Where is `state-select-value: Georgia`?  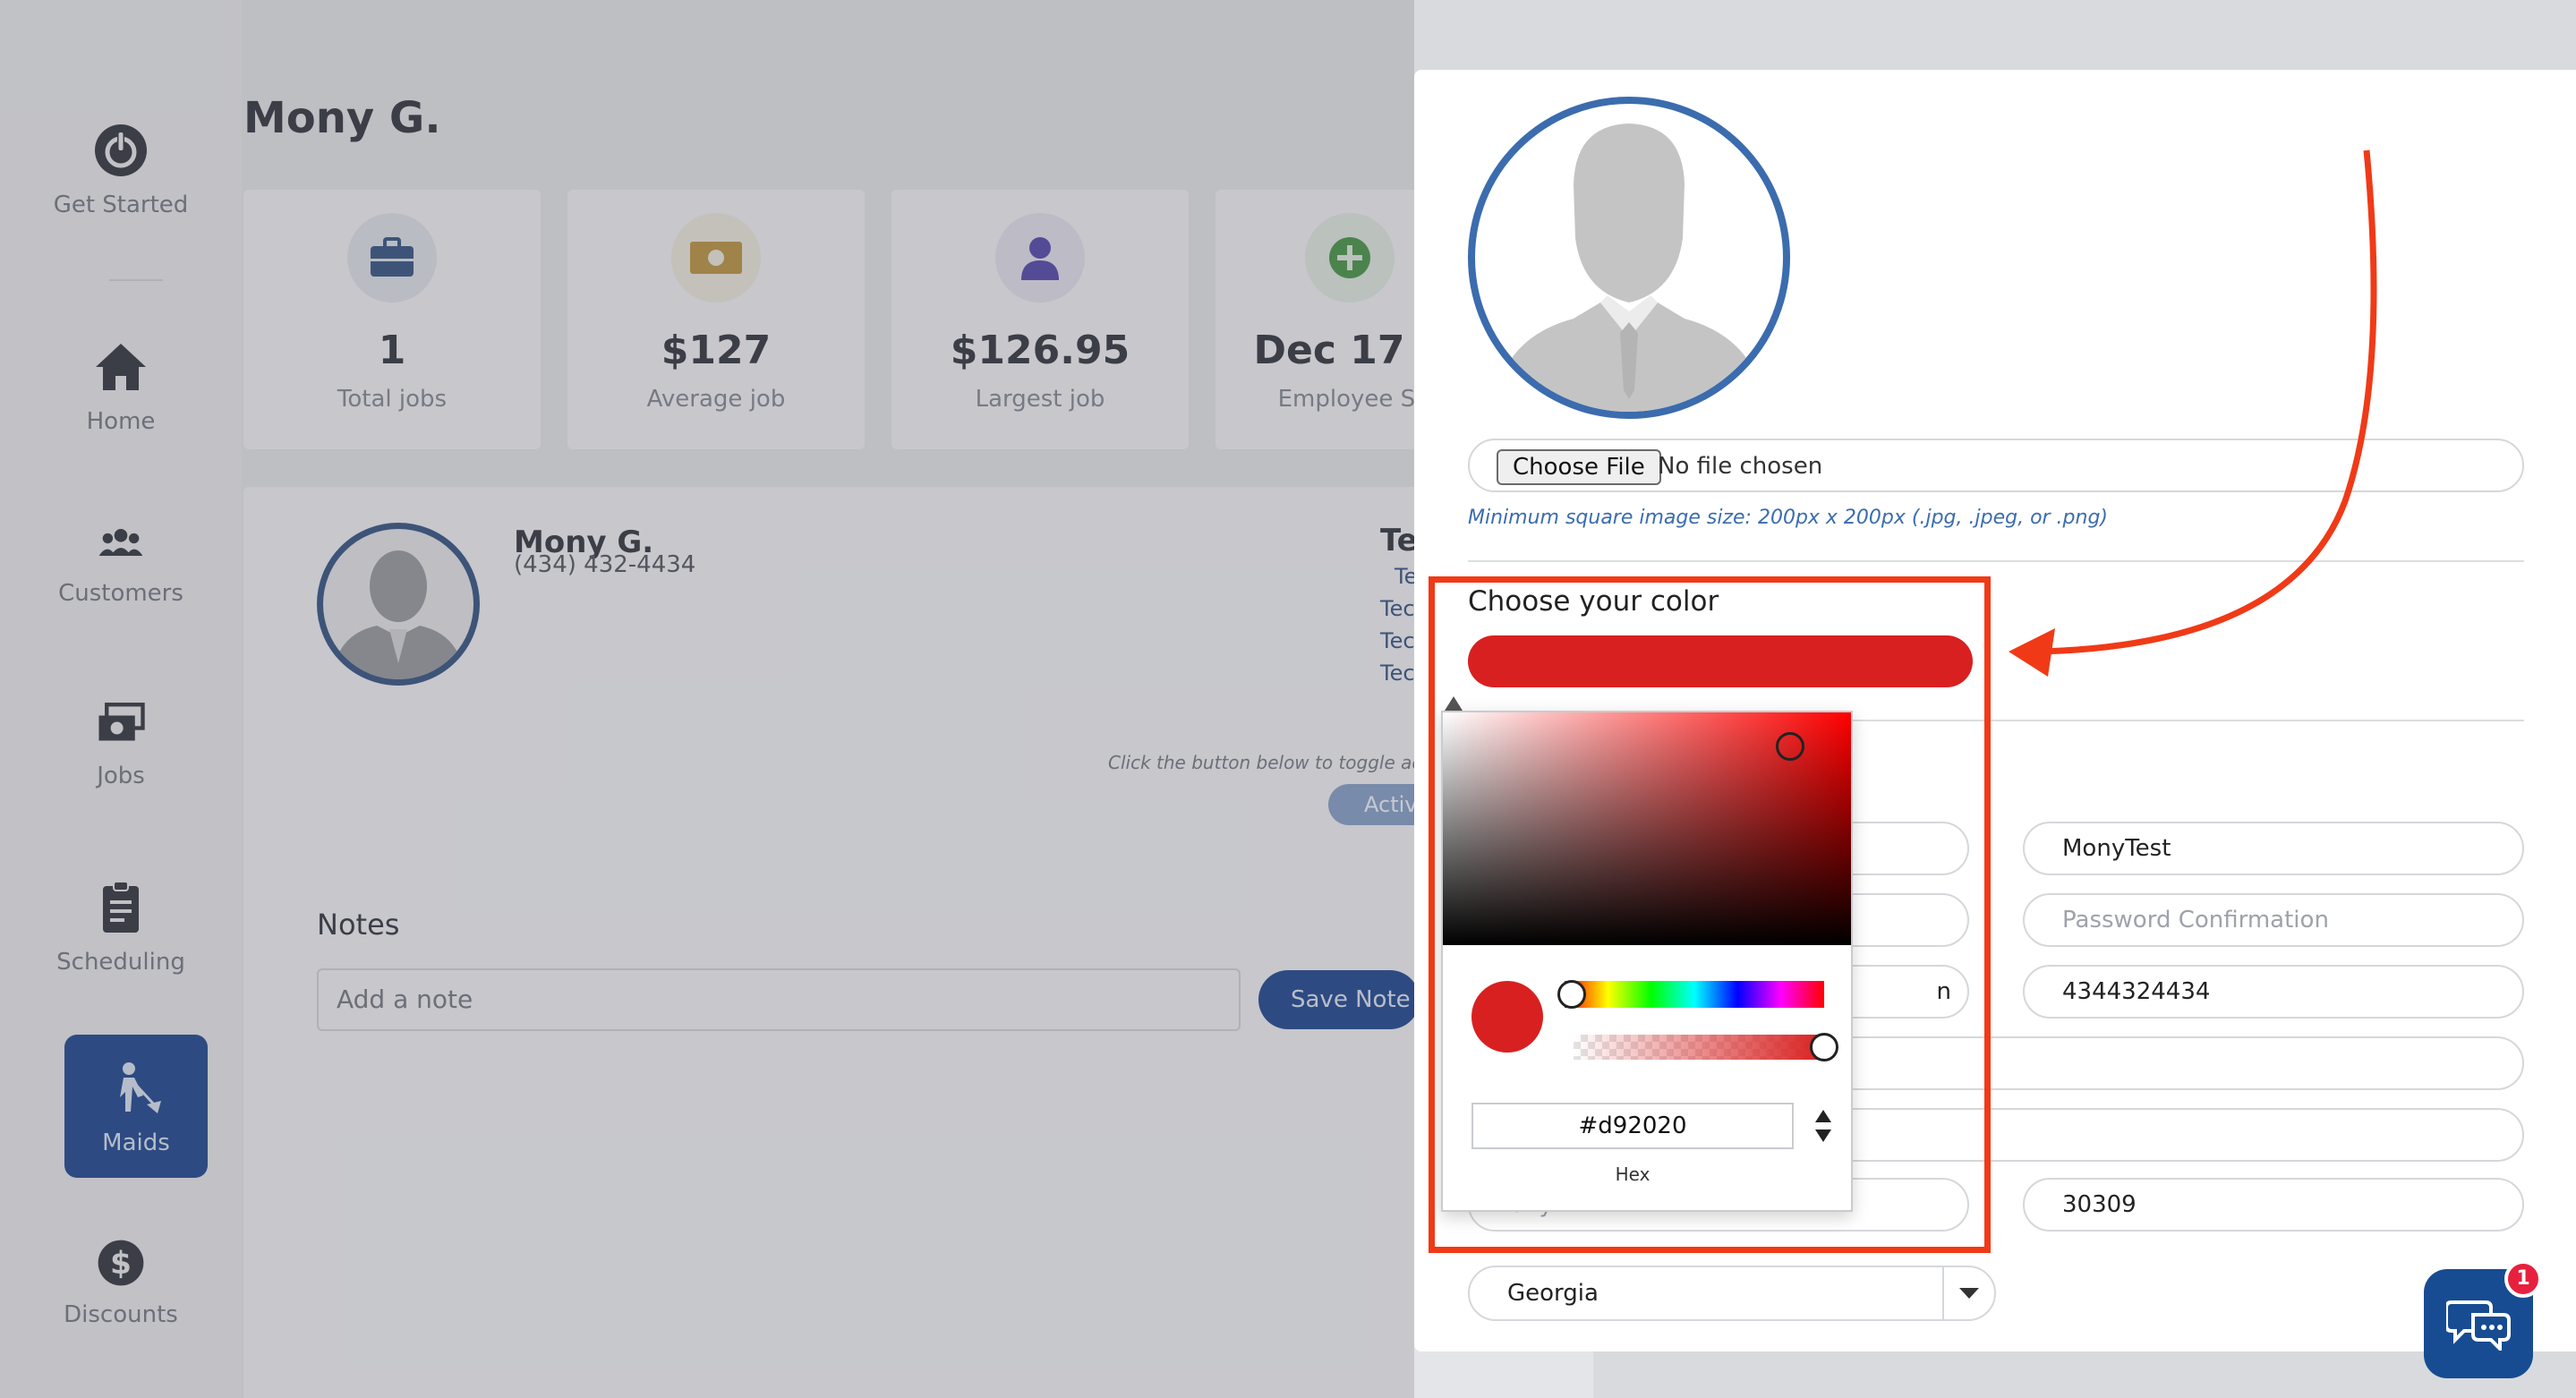
state-select-value: Georgia is located at coordinates (1553, 1293).